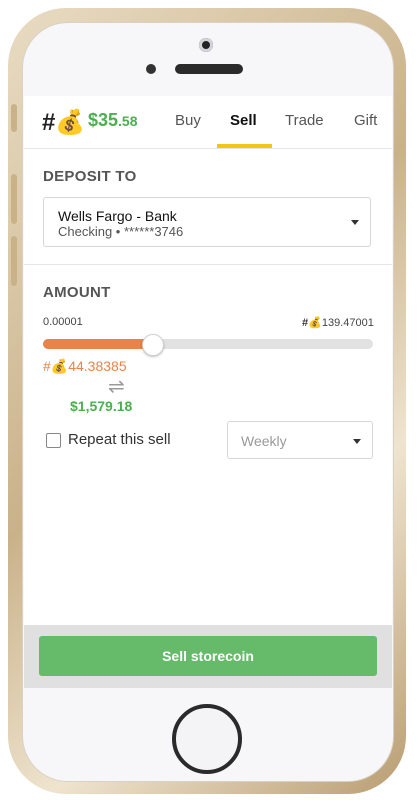 The height and width of the screenshot is (800, 420). What do you see at coordinates (188, 120) in the screenshot?
I see `tab-buy: Buy` at bounding box center [188, 120].